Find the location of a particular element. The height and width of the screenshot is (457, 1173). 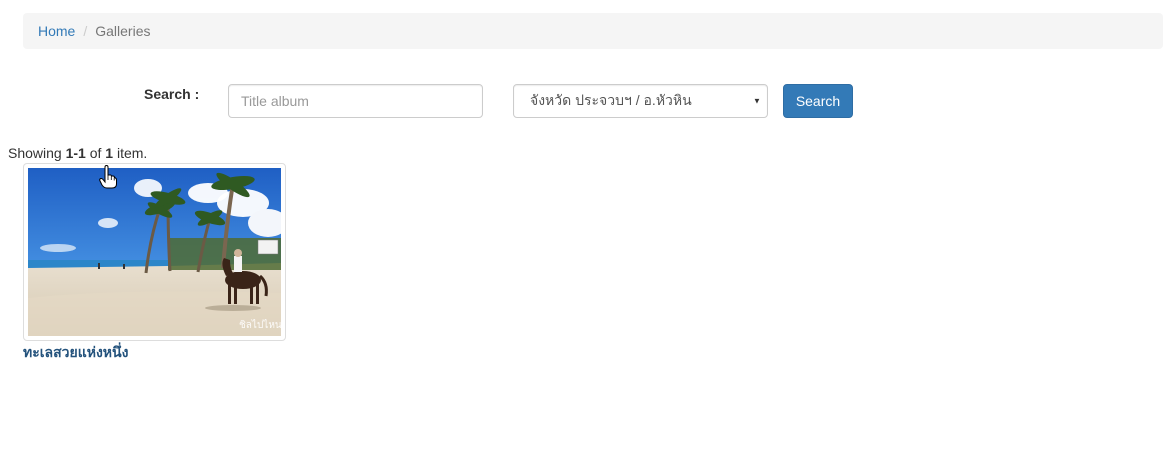

summary-prefix: Showing is located at coordinates (37, 153).